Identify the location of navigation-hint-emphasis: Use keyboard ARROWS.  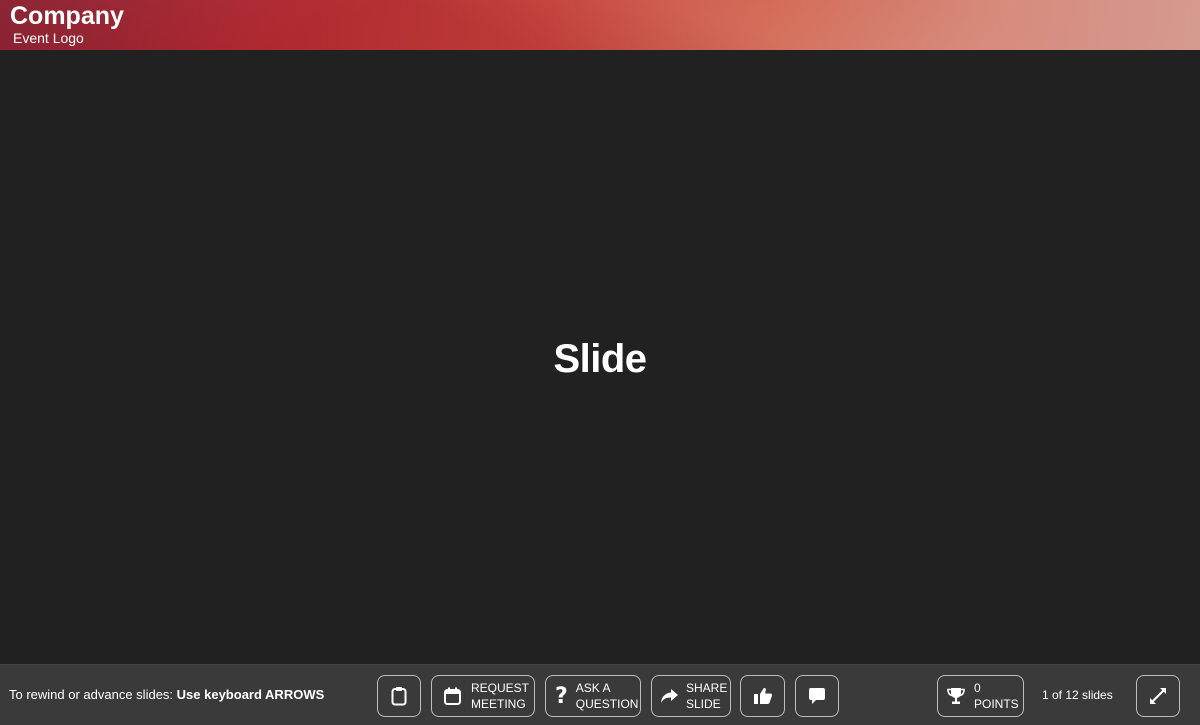
(250, 694).